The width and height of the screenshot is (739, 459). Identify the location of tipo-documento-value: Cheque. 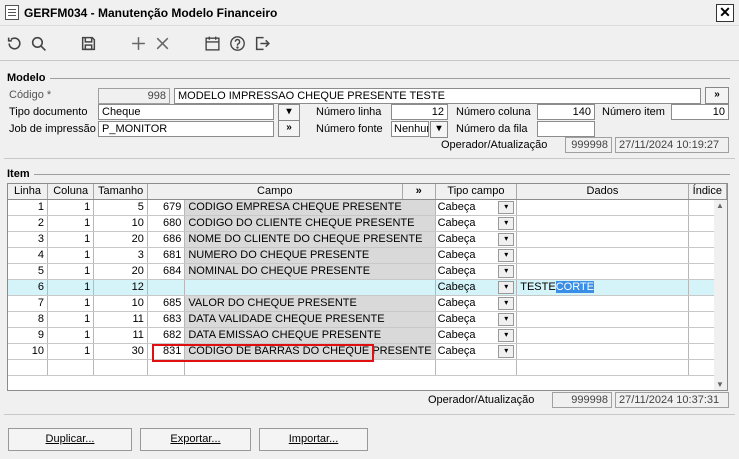
(186, 112).